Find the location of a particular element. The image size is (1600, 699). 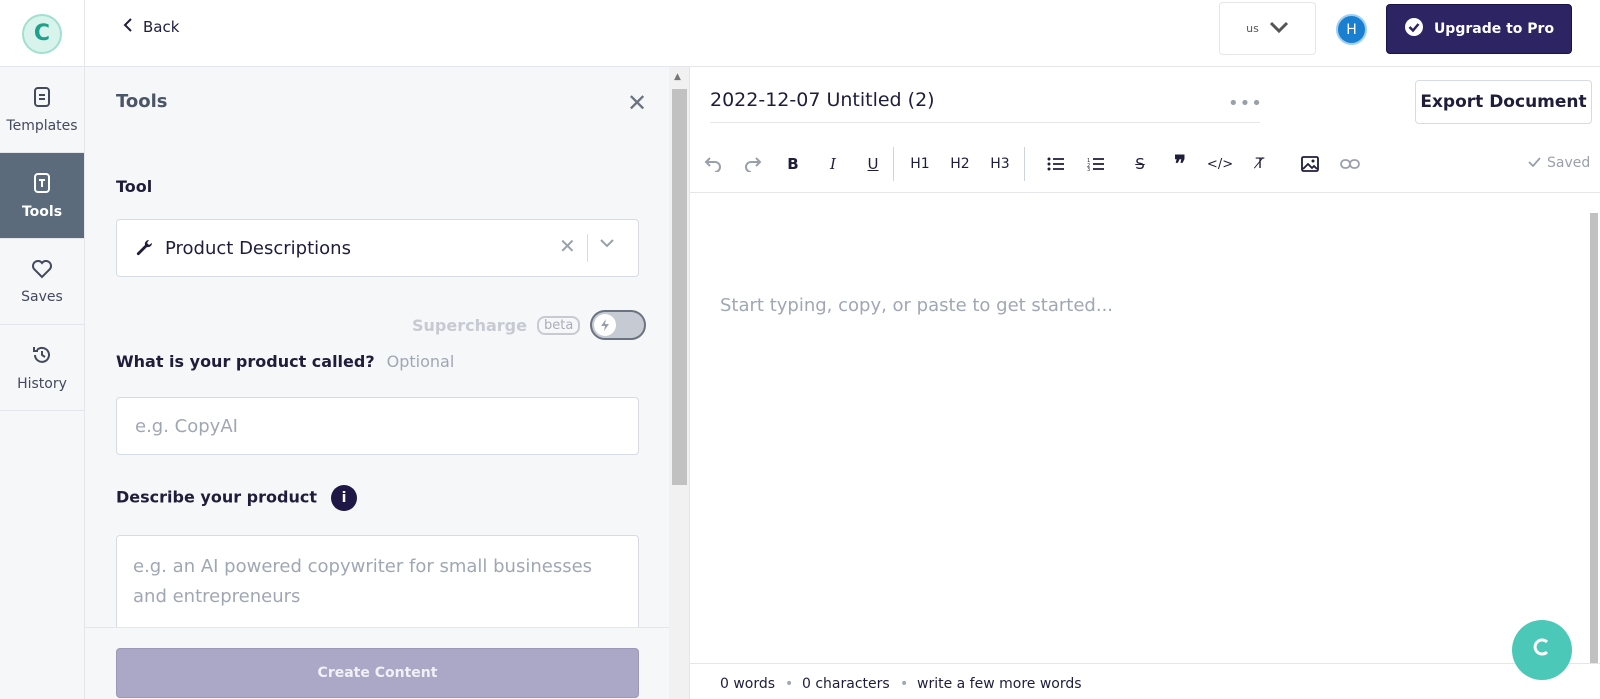

saved-label: Saved is located at coordinates (1569, 163).